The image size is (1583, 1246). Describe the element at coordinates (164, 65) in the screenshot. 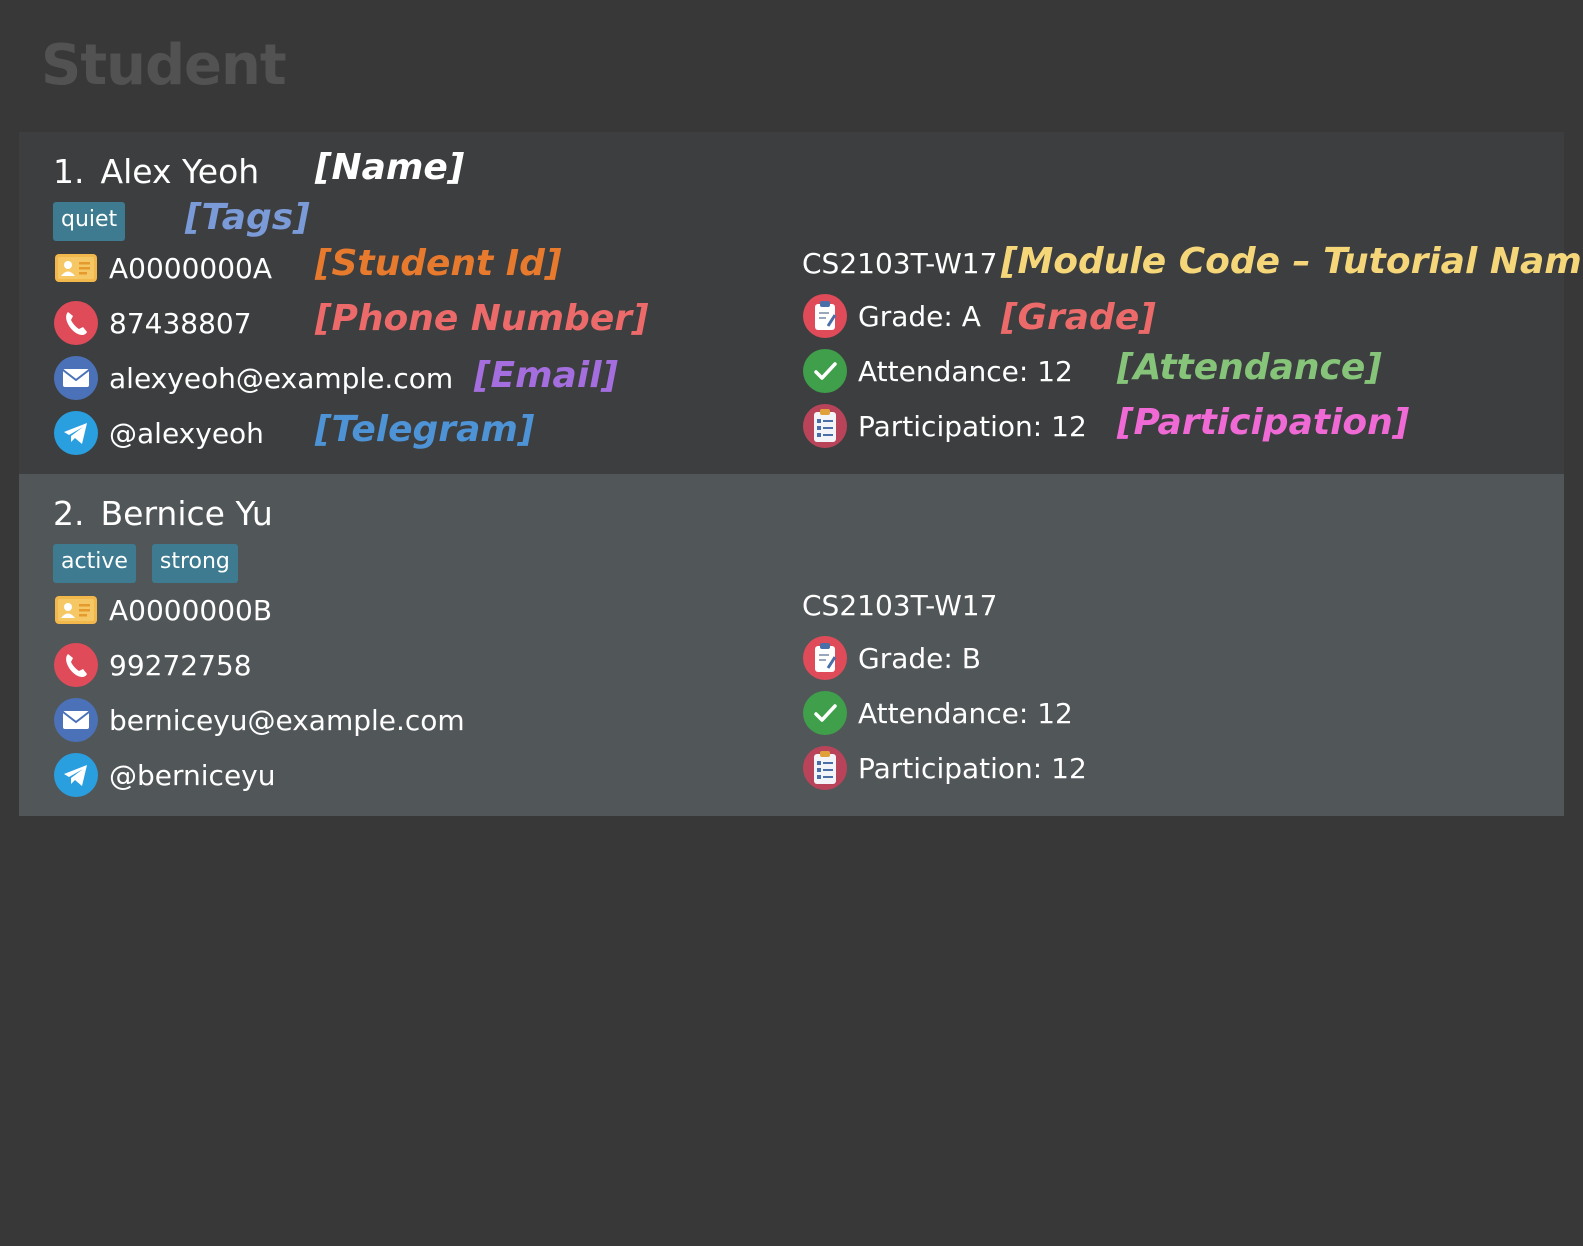

I see `page-title: Student` at that location.